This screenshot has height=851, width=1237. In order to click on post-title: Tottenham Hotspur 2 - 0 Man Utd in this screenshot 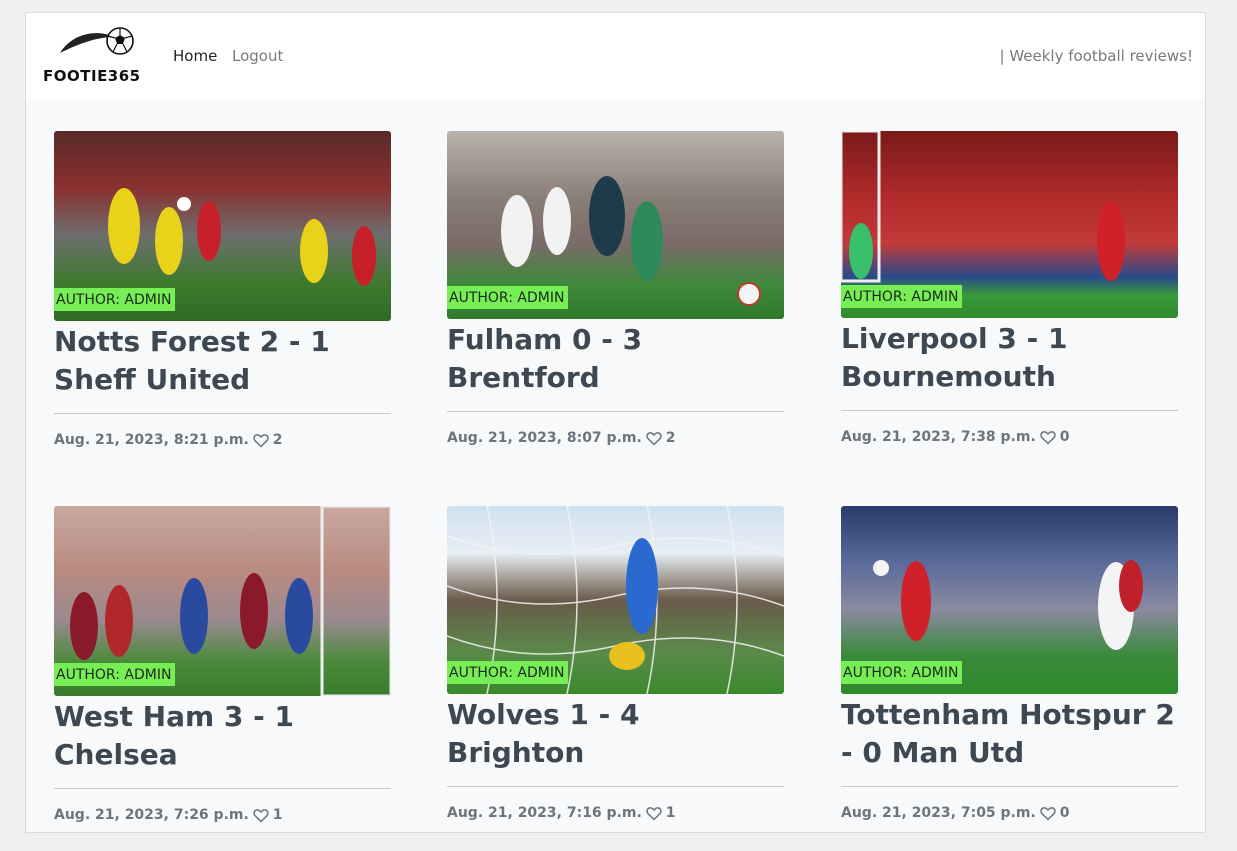, I will do `click(1009, 733)`.